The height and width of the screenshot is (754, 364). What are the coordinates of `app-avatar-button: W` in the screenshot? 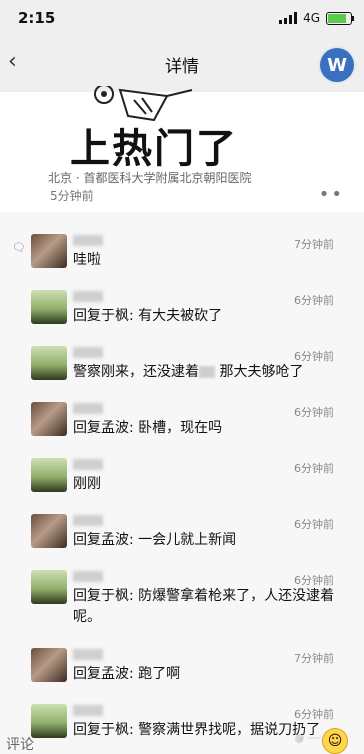 It's located at (337, 65).